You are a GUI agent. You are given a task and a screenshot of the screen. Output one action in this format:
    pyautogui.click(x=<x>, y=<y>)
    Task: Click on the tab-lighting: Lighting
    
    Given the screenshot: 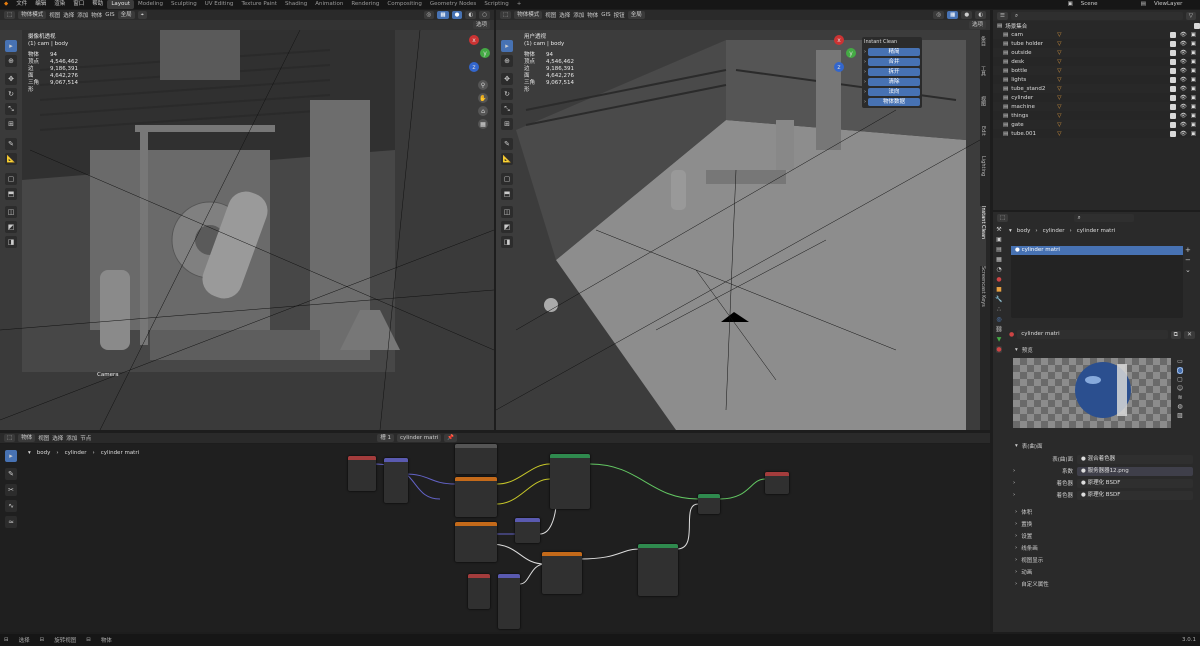 What is the action you would take?
    pyautogui.click(x=983, y=181)
    